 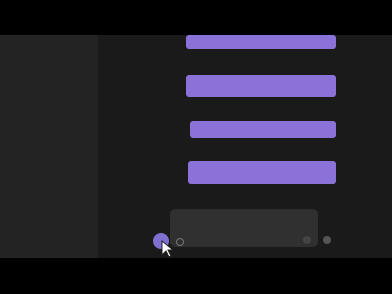 What do you see at coordinates (307, 240) in the screenshot?
I see `mic-icon` at bounding box center [307, 240].